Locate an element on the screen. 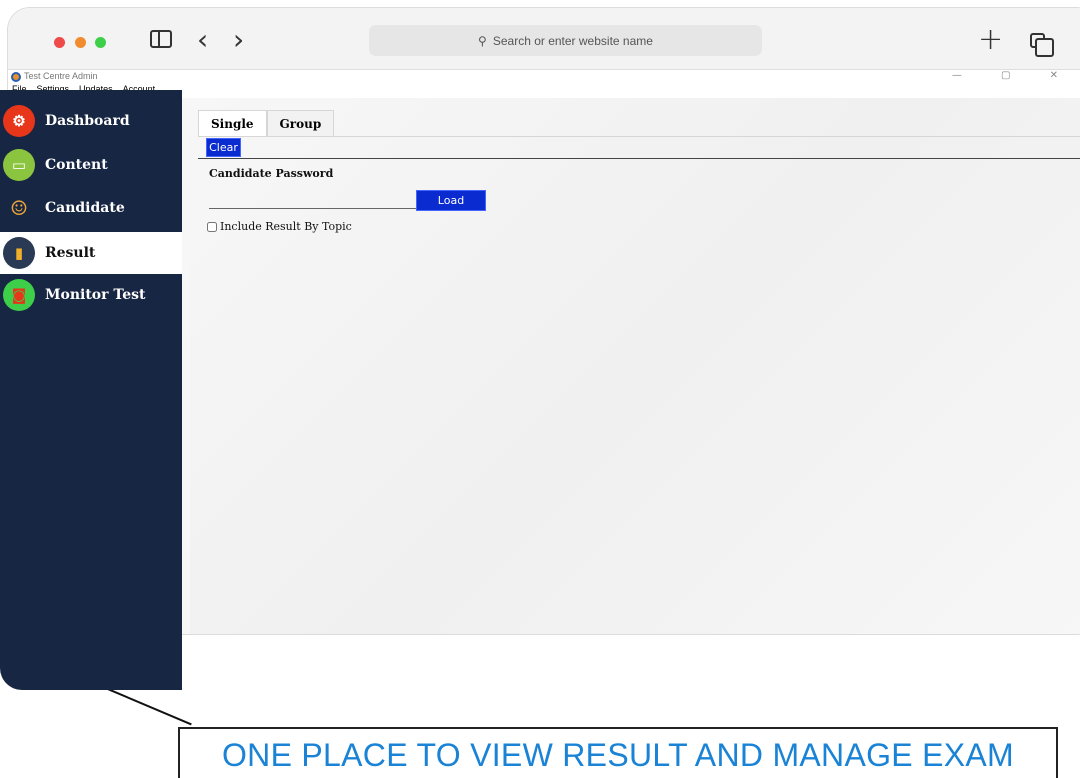  users-icon: ☺ is located at coordinates (19, 208).